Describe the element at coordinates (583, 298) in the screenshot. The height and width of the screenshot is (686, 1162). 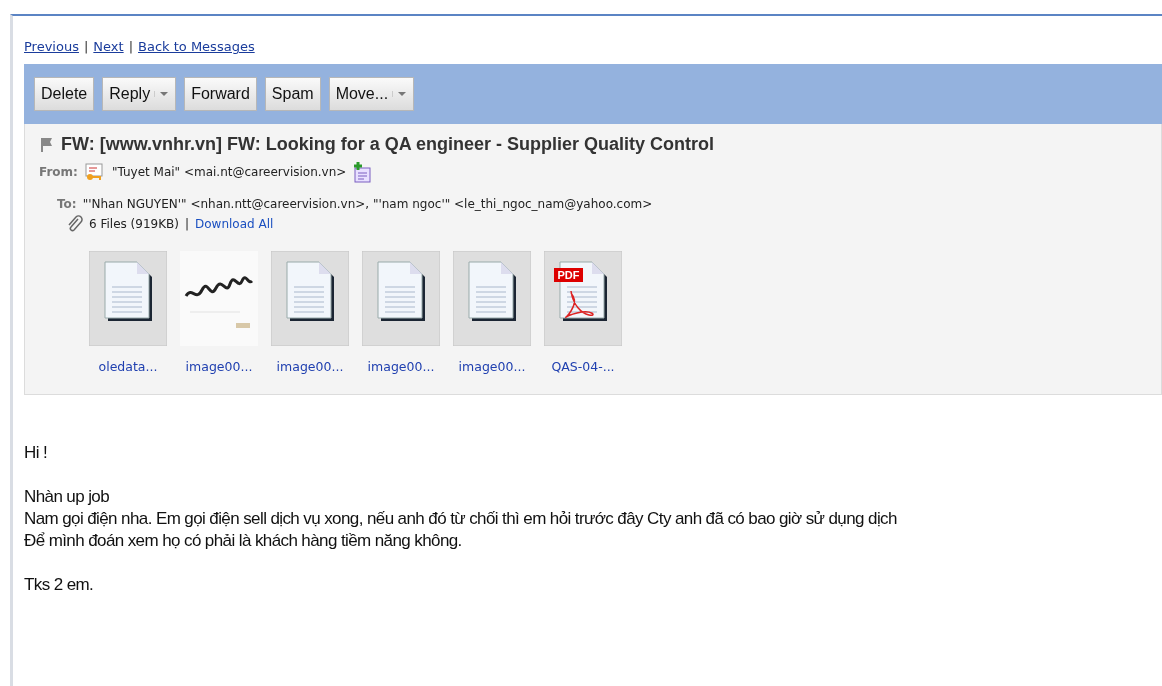
I see `pdf-file-icon: PDF` at that location.